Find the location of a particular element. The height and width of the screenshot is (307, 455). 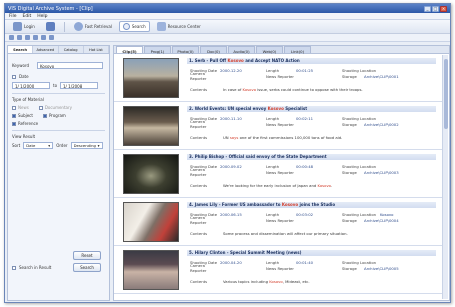

length-value: 00:01:25 is located at coordinates (305, 70).